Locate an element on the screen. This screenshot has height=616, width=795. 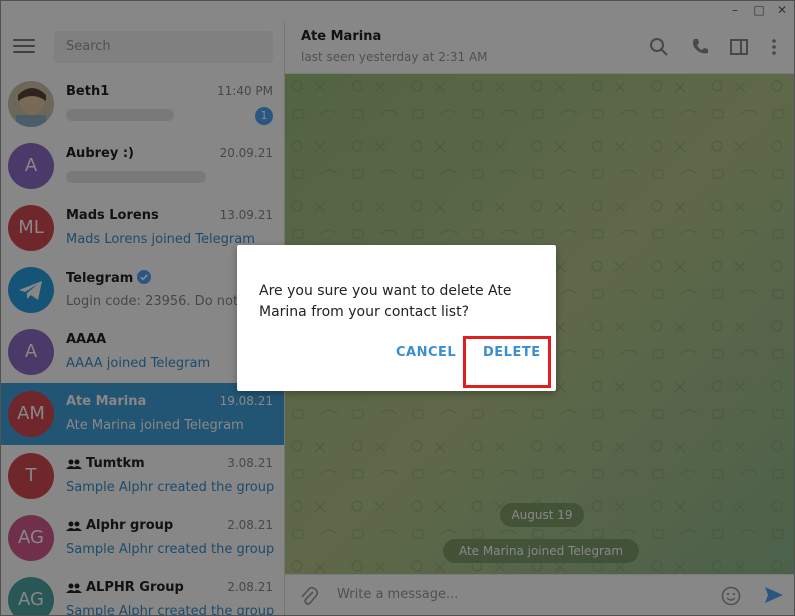
cancel-button: CANCEL is located at coordinates (426, 352).